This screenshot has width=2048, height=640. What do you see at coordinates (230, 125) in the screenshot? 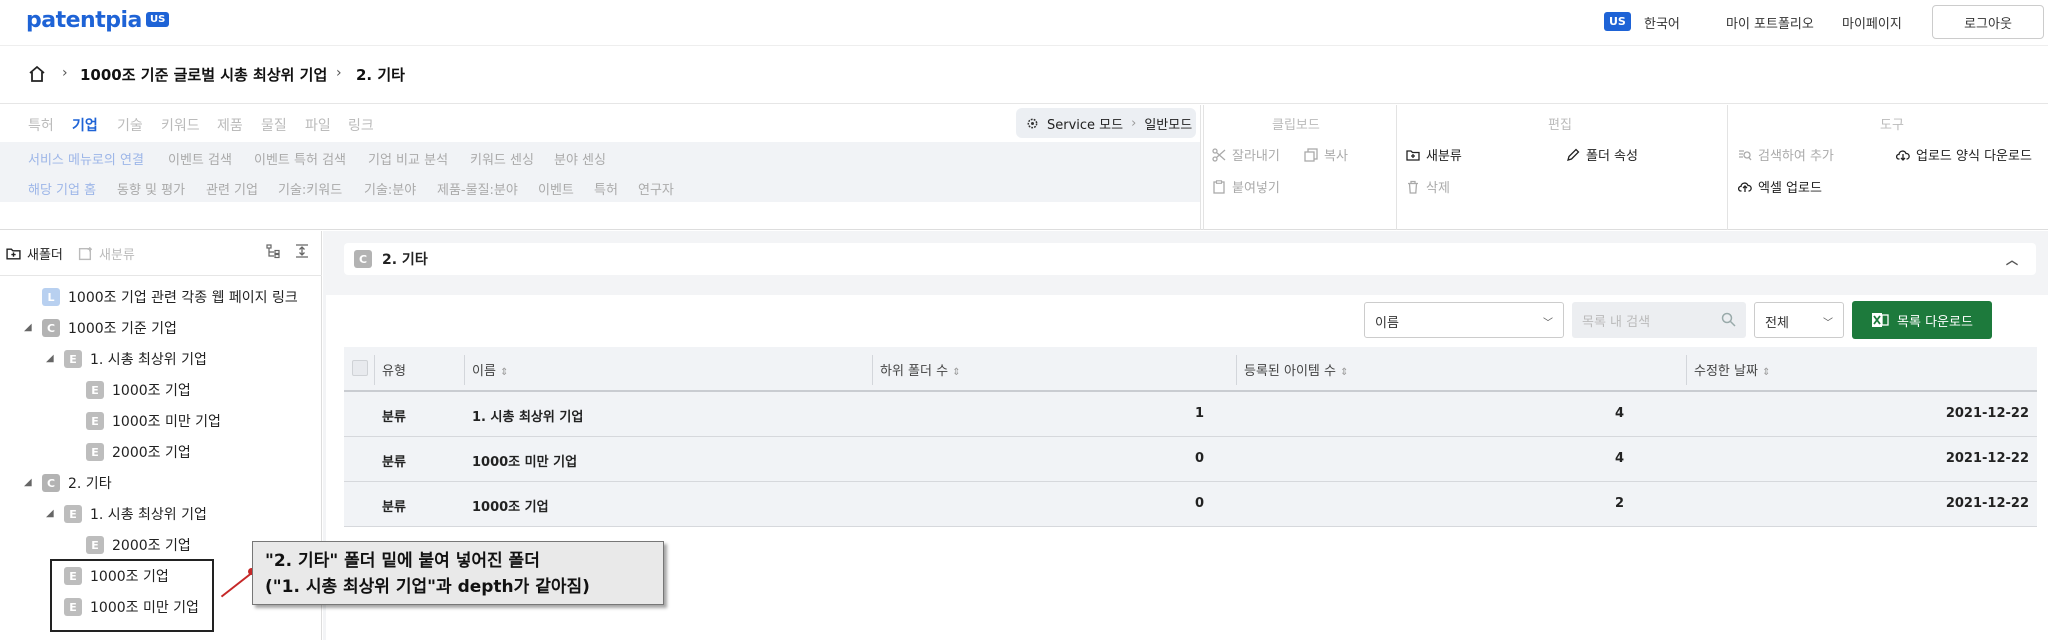
I see `tab-product: 제품` at bounding box center [230, 125].